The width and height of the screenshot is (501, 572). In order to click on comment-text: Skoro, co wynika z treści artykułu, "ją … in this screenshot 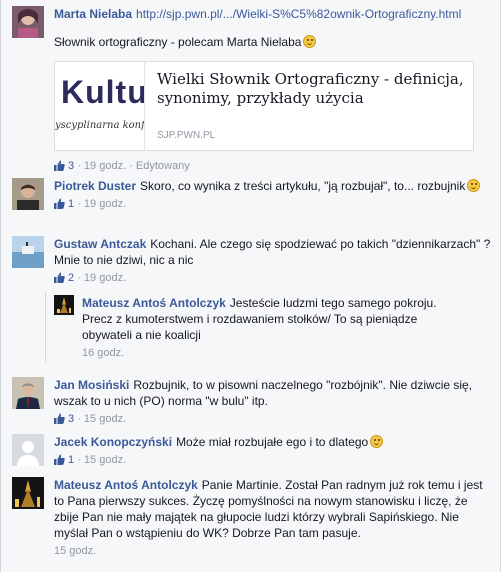, I will do `click(303, 186)`.